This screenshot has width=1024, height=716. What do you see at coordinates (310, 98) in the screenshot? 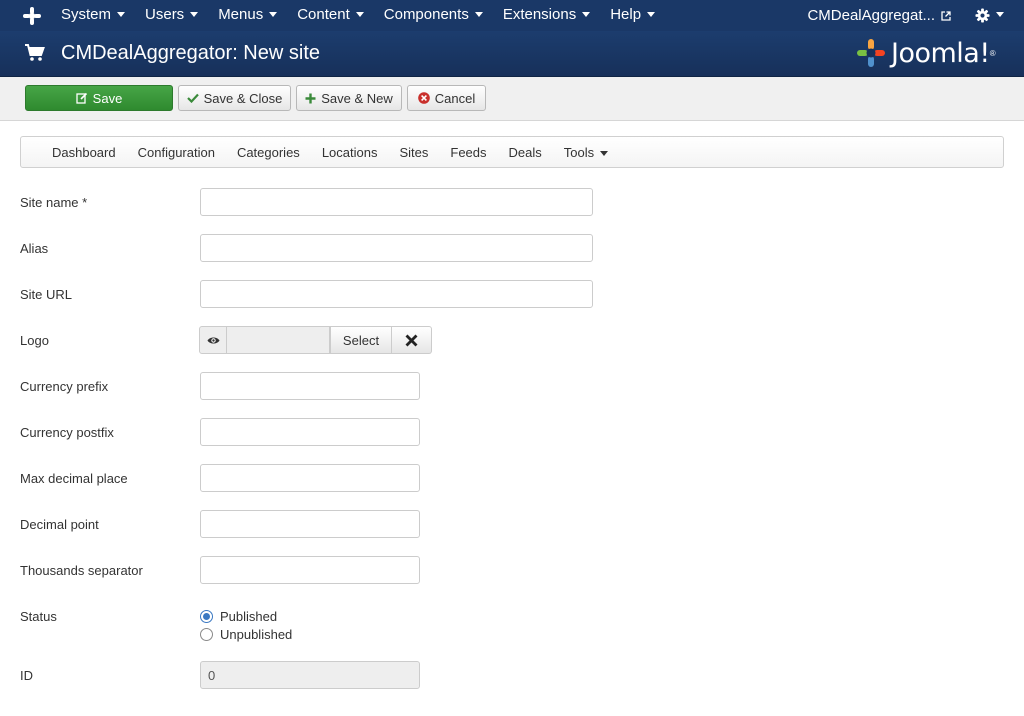
I see `plus-icon` at bounding box center [310, 98].